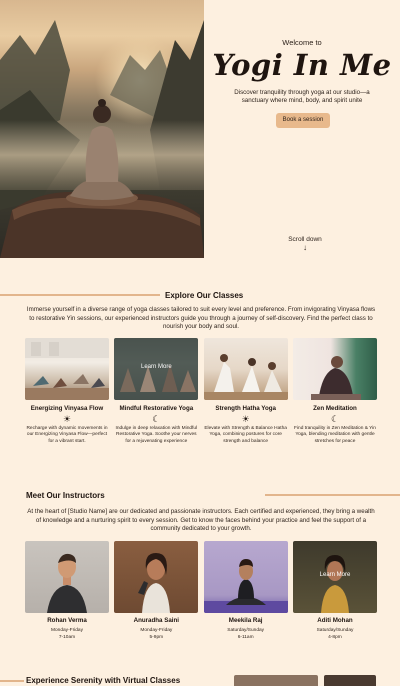 Image resolution: width=400 pixels, height=686 pixels. What do you see at coordinates (276, 680) in the screenshot?
I see `virtual-image-left` at bounding box center [276, 680].